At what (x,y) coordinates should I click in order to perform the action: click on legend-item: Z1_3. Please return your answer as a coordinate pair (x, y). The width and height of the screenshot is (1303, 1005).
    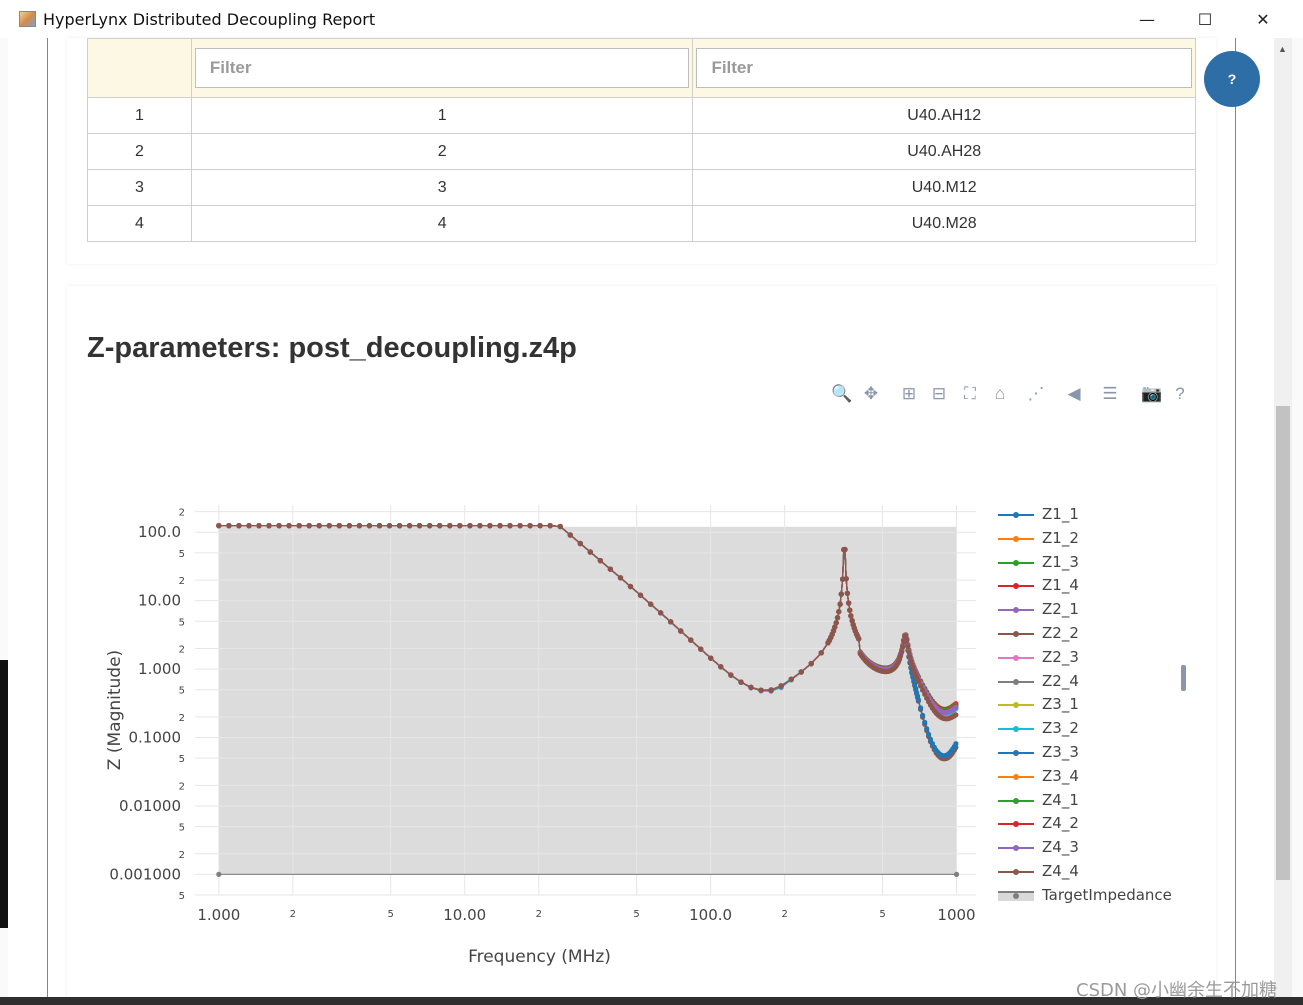
    Looking at the image, I should click on (1098, 563).